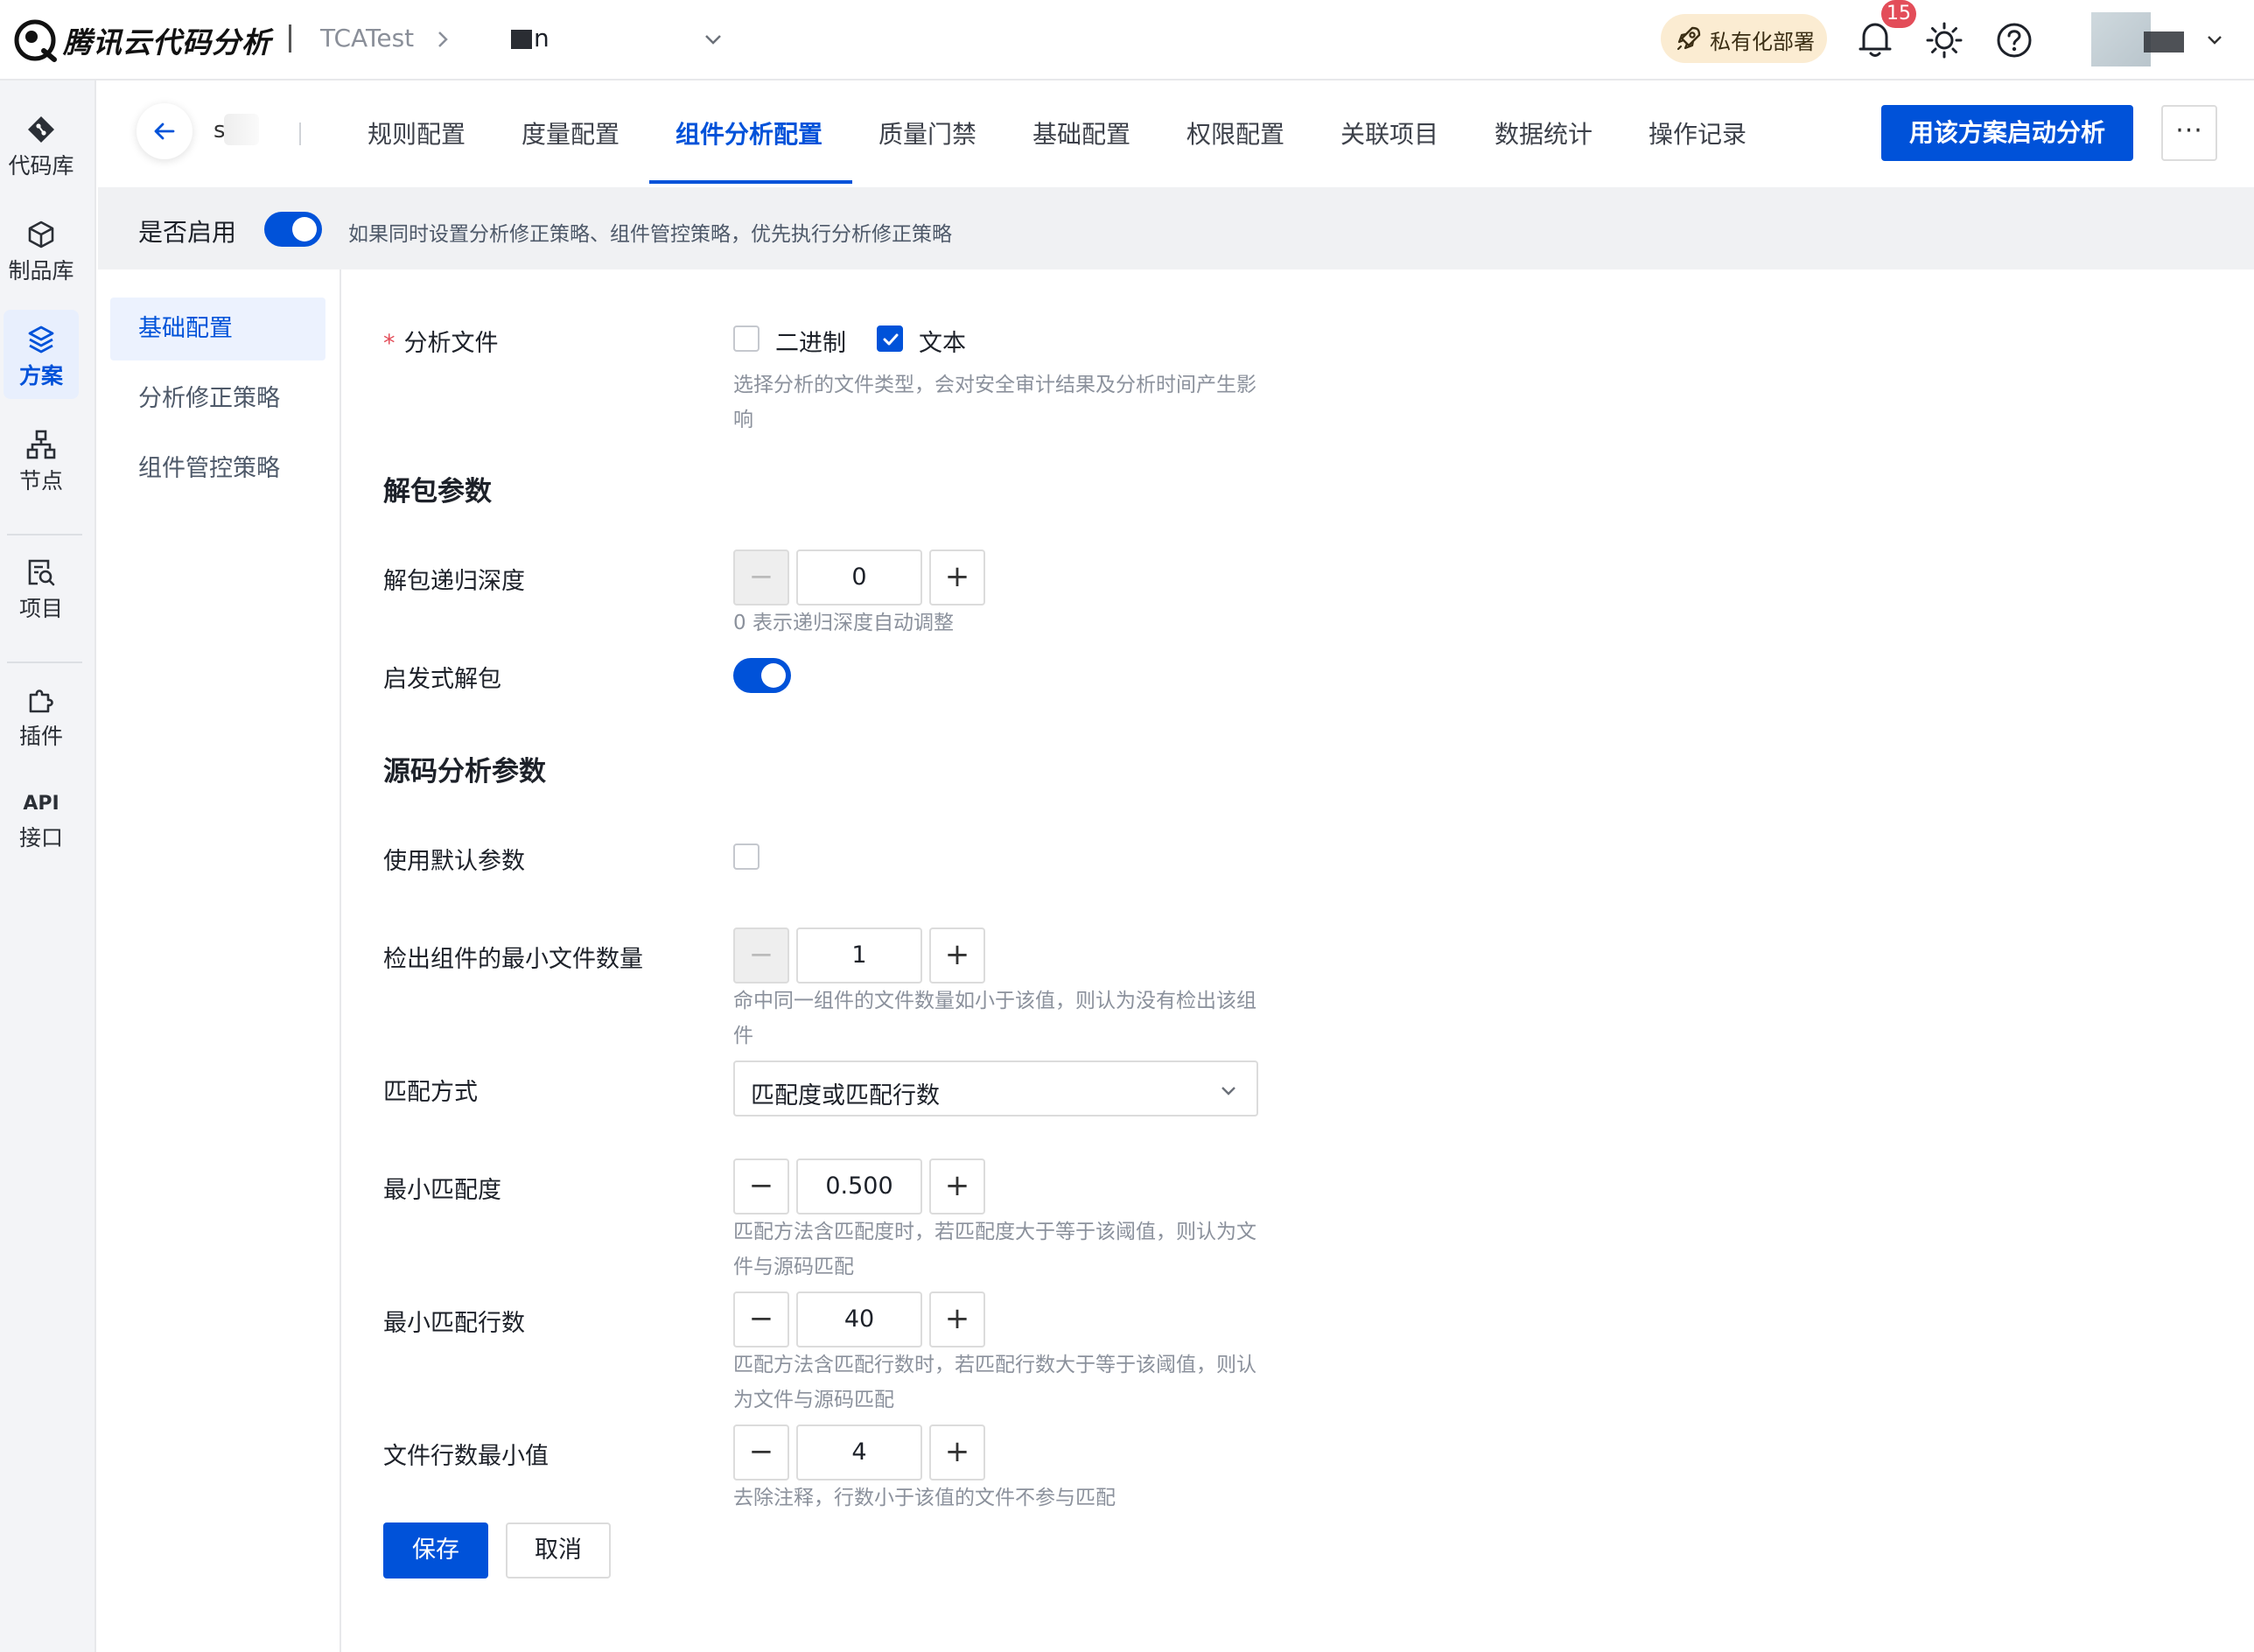 The height and width of the screenshot is (1652, 2254). What do you see at coordinates (454, 1323) in the screenshot?
I see `min-lines-label: 最小匹配行数` at bounding box center [454, 1323].